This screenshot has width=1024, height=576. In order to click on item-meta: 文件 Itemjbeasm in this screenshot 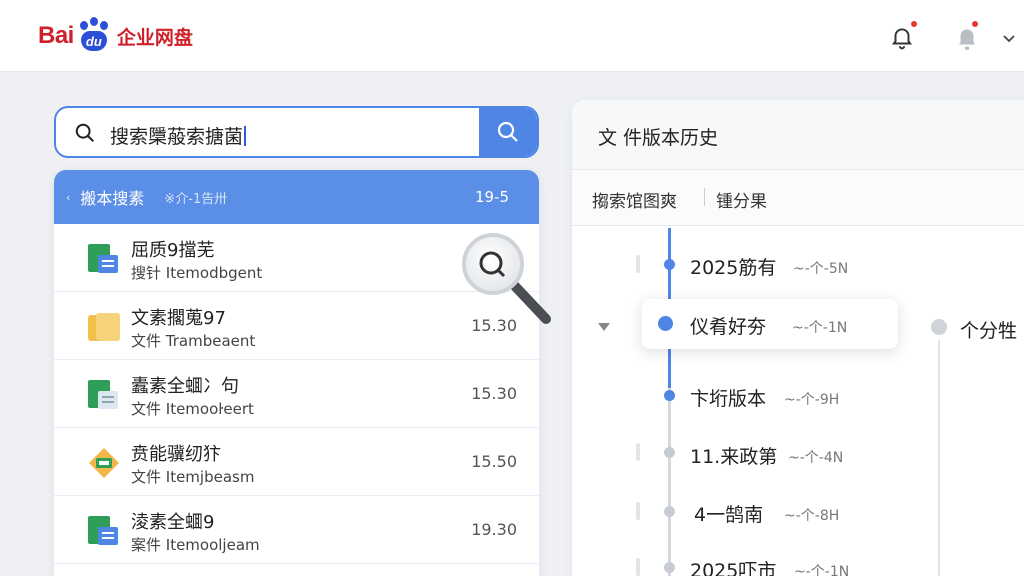, I will do `click(193, 477)`.